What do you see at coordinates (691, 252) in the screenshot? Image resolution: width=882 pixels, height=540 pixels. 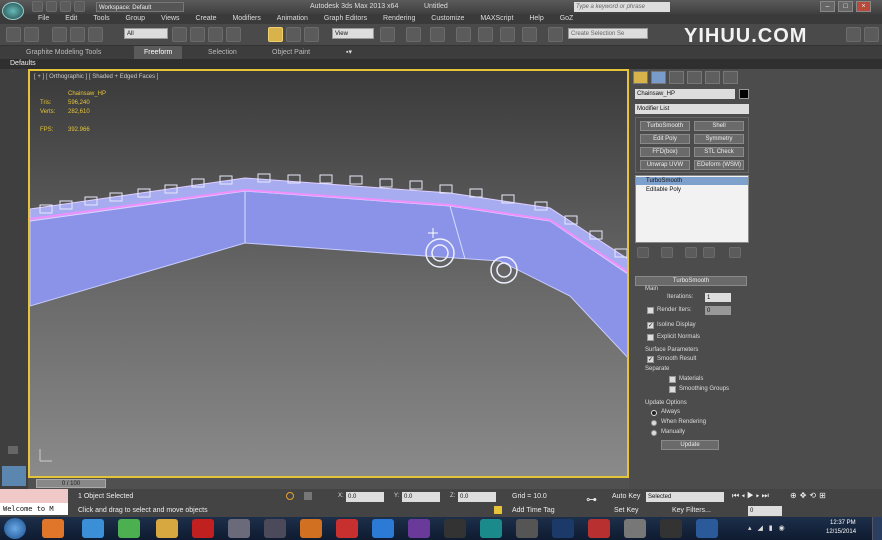 I see `make-unique-icon` at bounding box center [691, 252].